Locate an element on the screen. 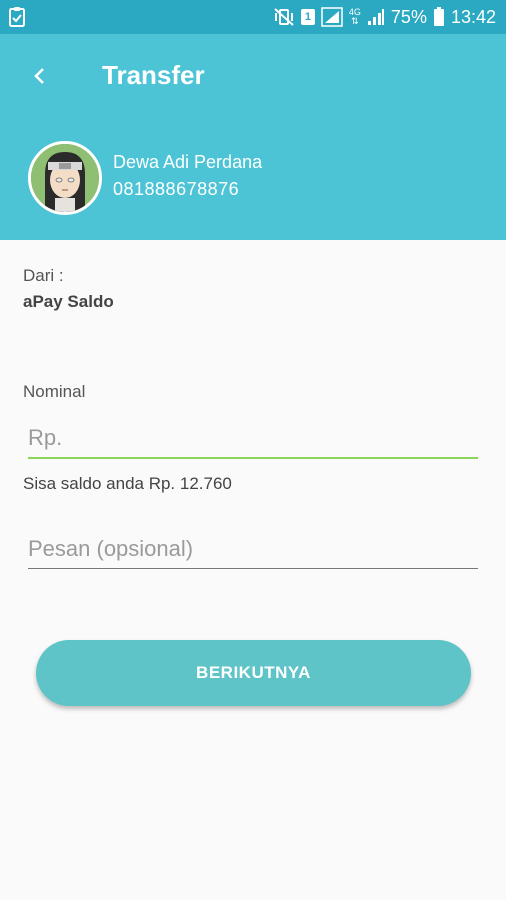 The width and height of the screenshot is (506, 900). amount-input is located at coordinates (253, 441).